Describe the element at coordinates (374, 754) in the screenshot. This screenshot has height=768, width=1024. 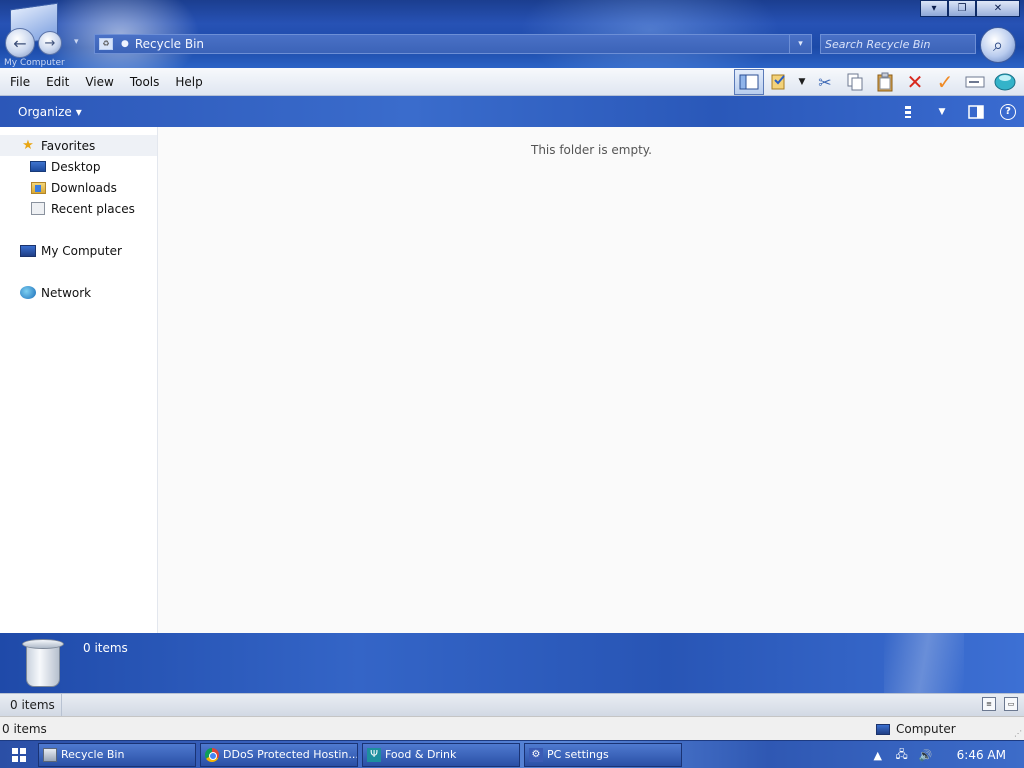
I see `food-drink-icon: Ψ` at that location.